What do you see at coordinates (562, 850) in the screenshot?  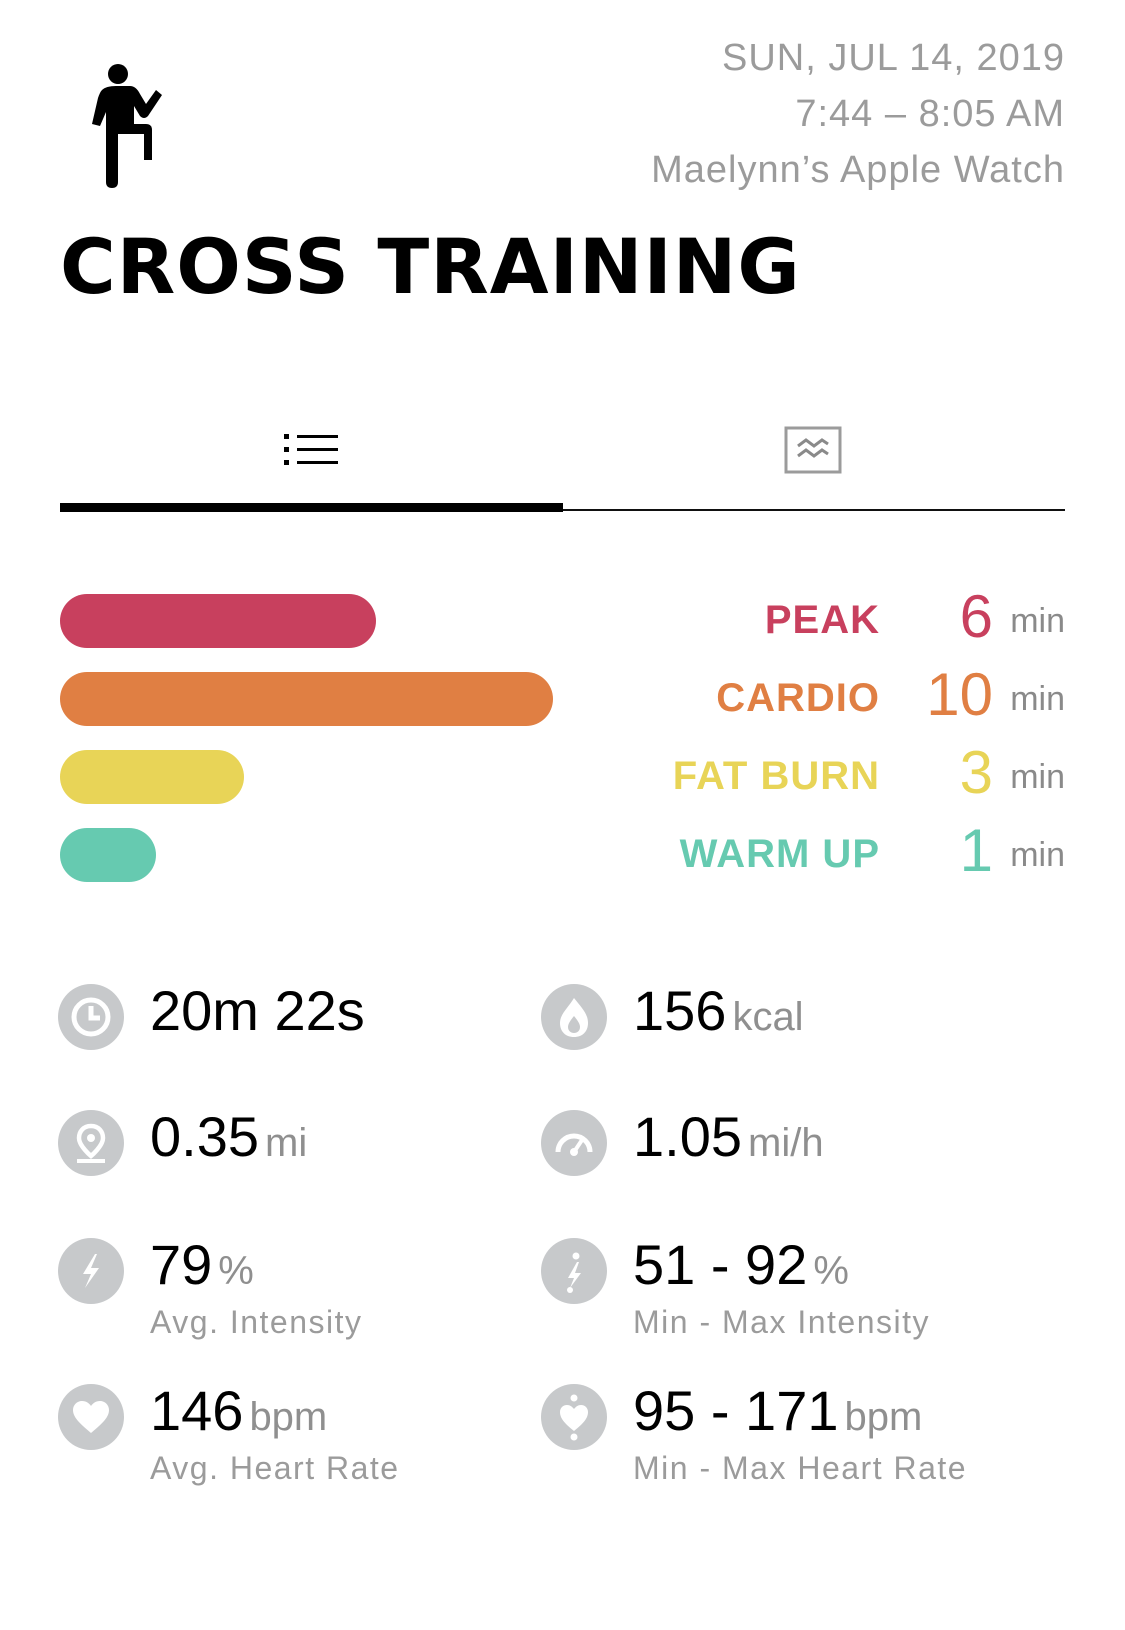 I see `zone-warm-up: WARM UP 1 min` at bounding box center [562, 850].